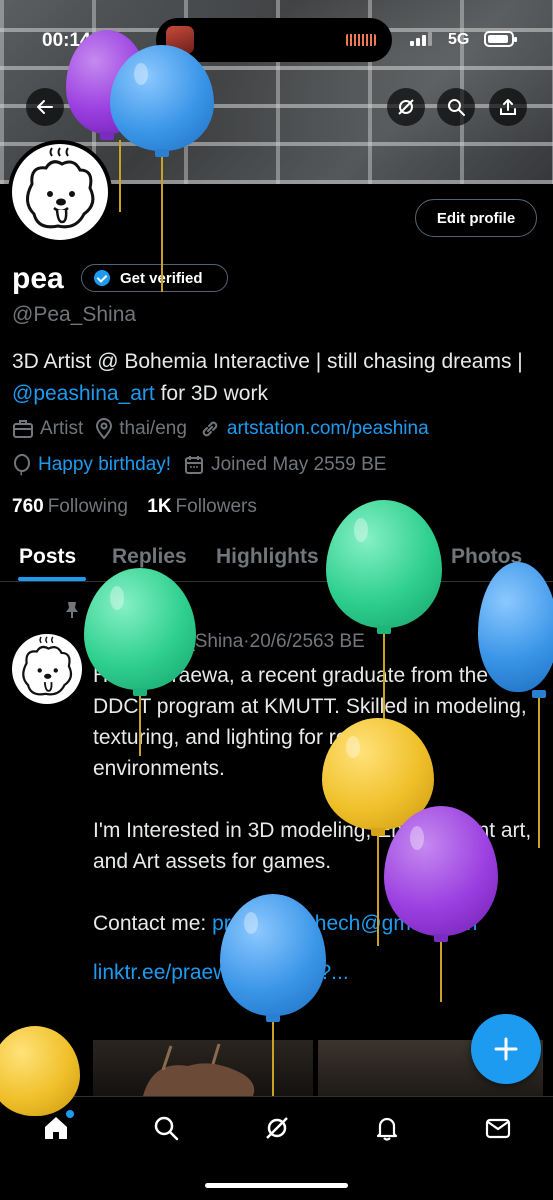  I want to click on briefcase-icon, so click(23, 429).